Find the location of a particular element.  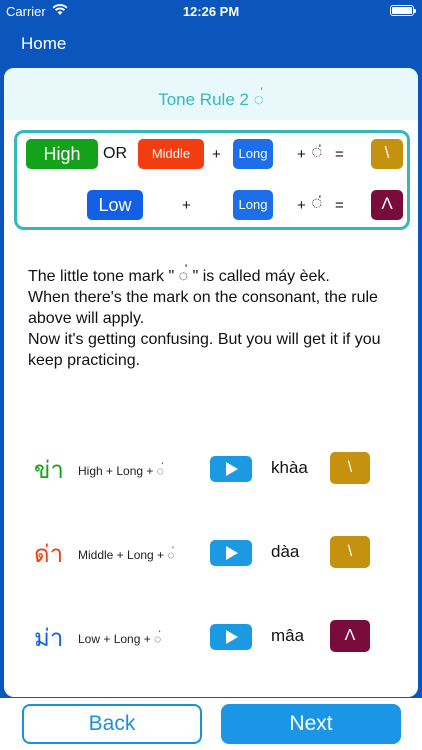

example-row: ด่า Middle + Long + ◌่ dàa \ is located at coordinates (211, 552).